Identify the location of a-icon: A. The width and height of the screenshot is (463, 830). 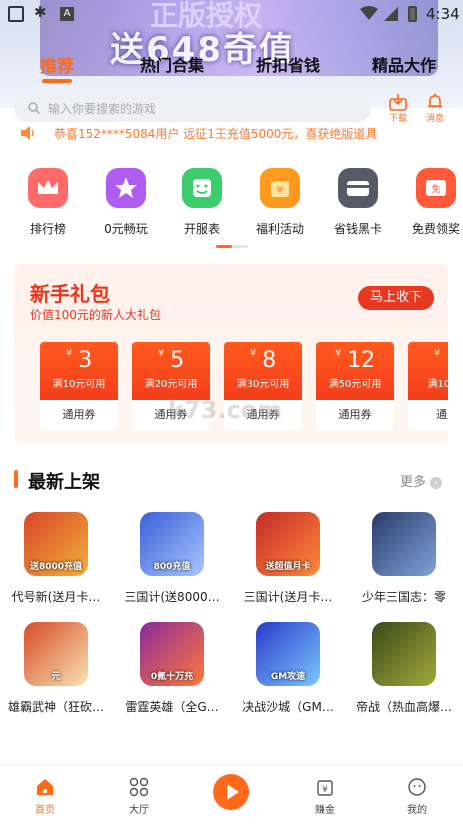
(67, 14).